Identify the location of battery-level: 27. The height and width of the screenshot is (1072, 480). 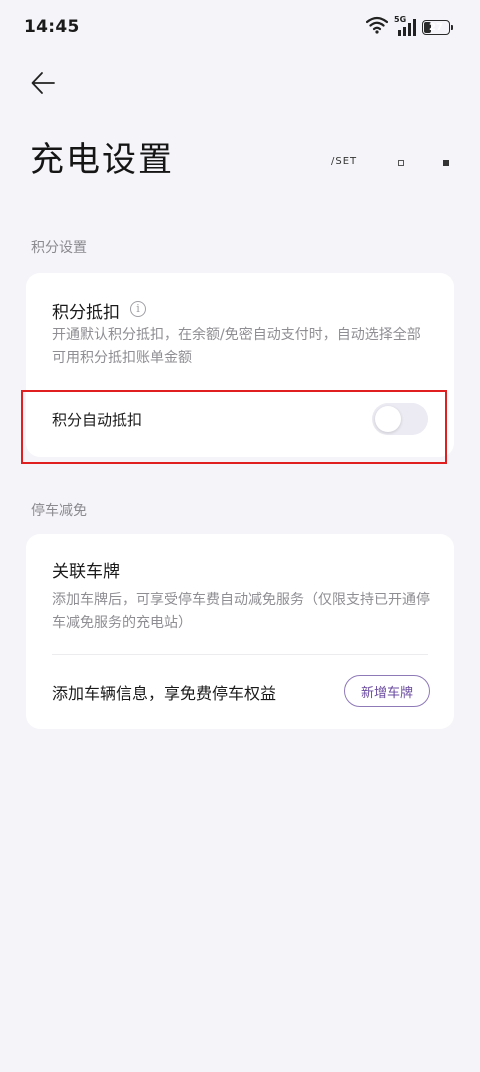
(436, 27).